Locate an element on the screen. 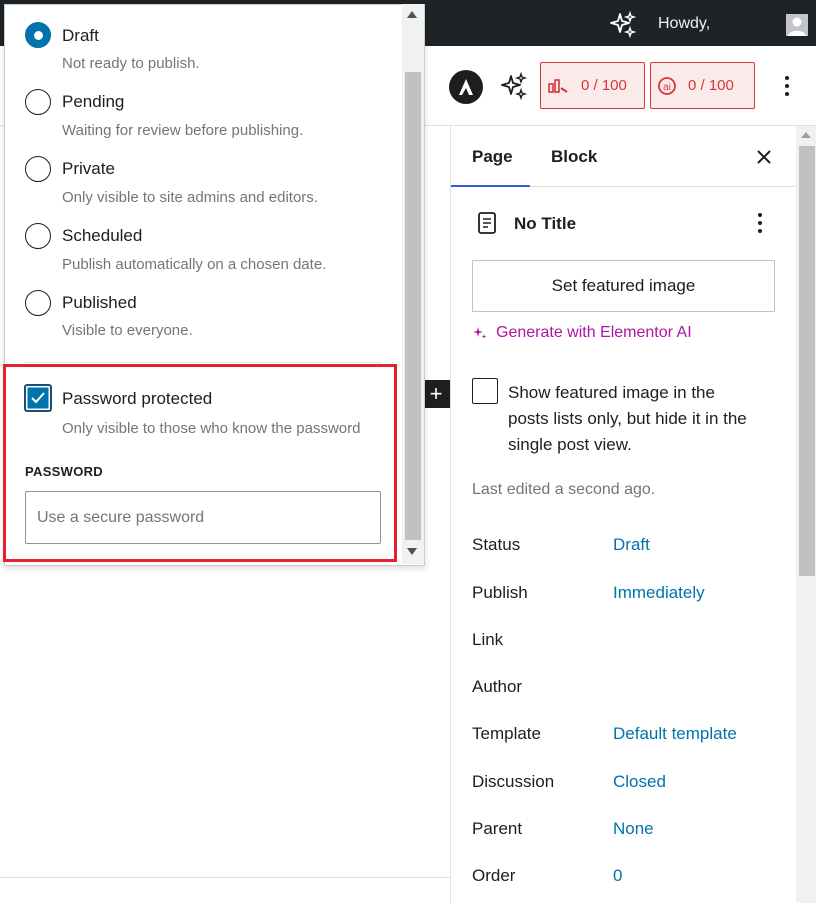 Image resolution: width=816 pixels, height=903 pixels. generate-ai-link: Generate with Elementor AI is located at coordinates (582, 333).